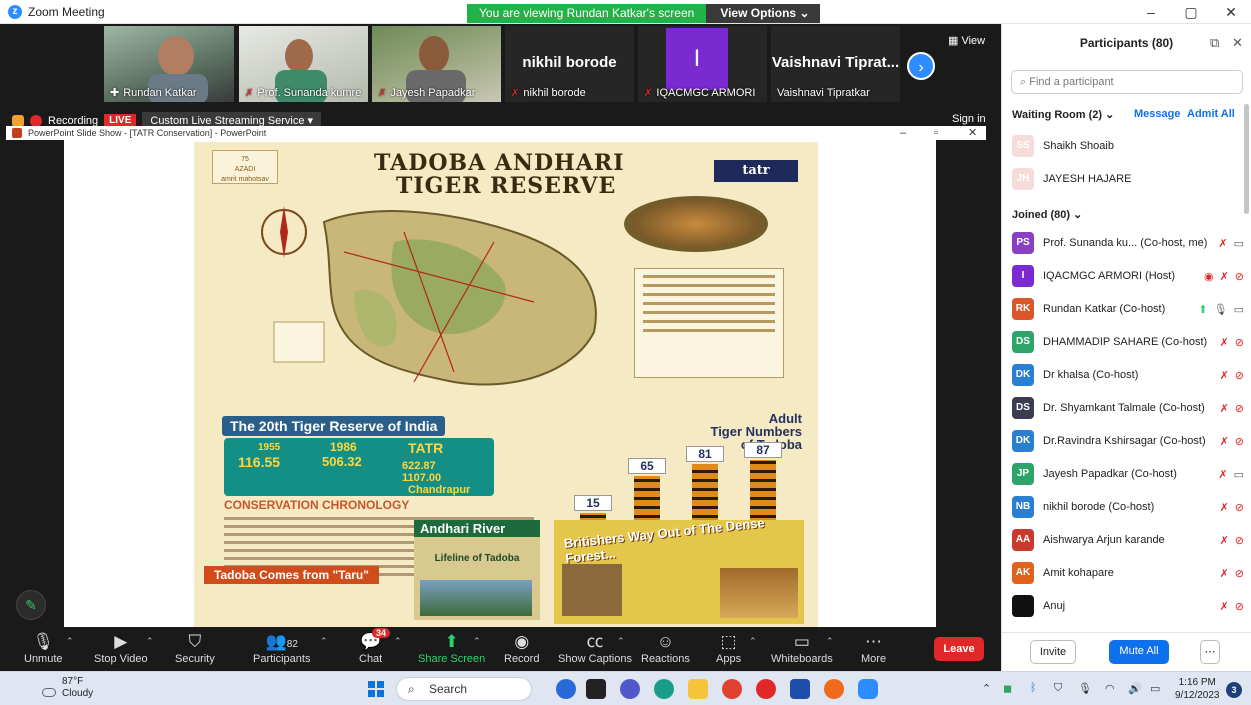 The height and width of the screenshot is (705, 1251). I want to click on admit-all-button: Admit All, so click(1211, 114).